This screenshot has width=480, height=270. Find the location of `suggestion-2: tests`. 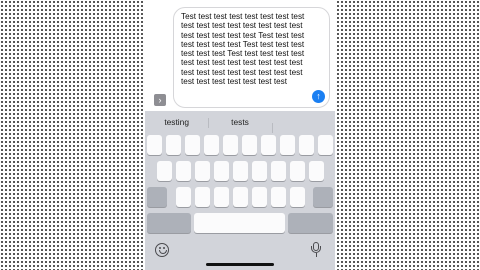

suggestion-2: tests is located at coordinates (239, 122).